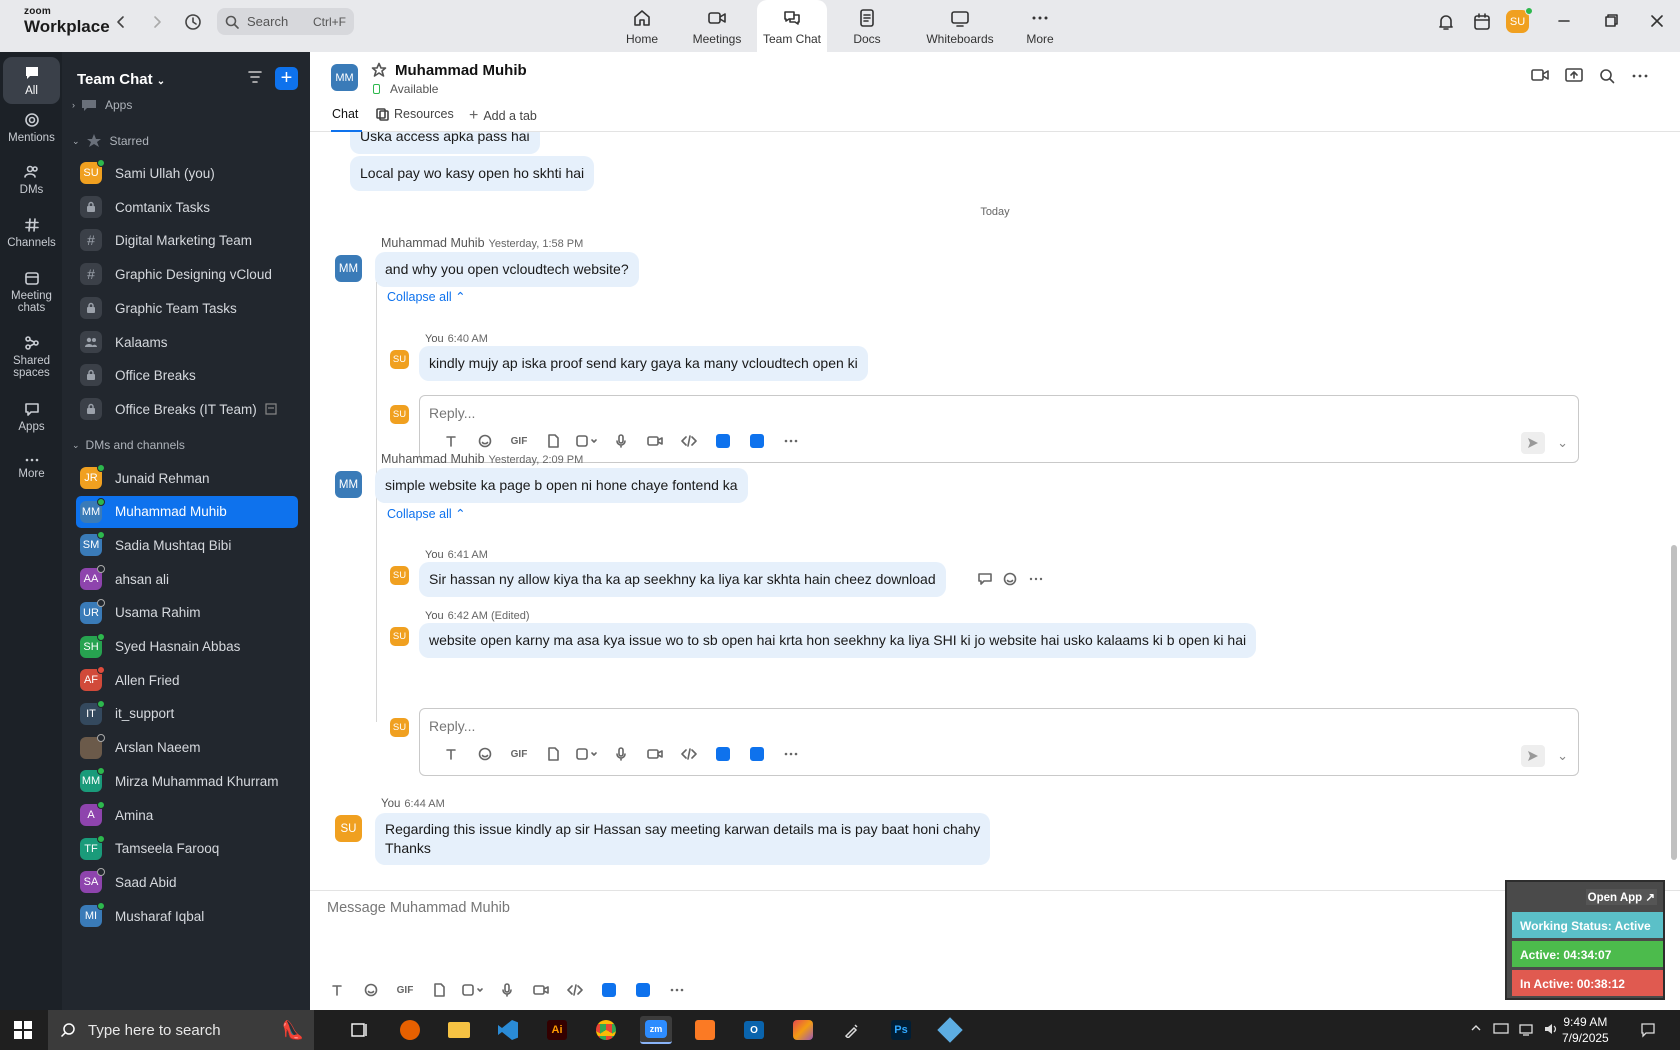  I want to click on contact-avatar: MM, so click(344, 77).